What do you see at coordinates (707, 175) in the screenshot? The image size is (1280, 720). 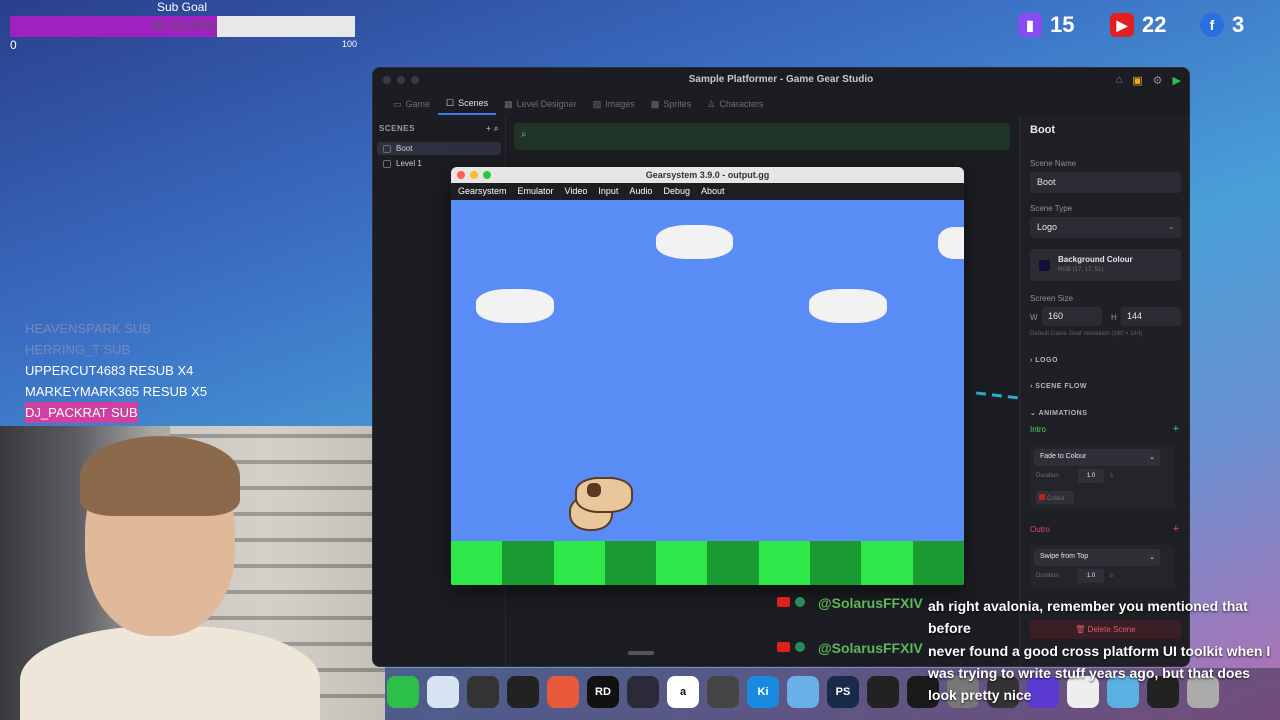 I see `emulator-title: Gearsystem 3.9.0 - output.gg` at bounding box center [707, 175].